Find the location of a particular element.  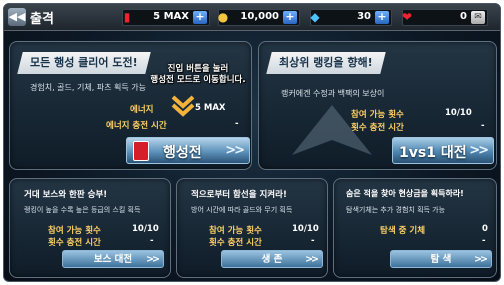

survival-button: 생 존 >> is located at coordinates (272, 259).